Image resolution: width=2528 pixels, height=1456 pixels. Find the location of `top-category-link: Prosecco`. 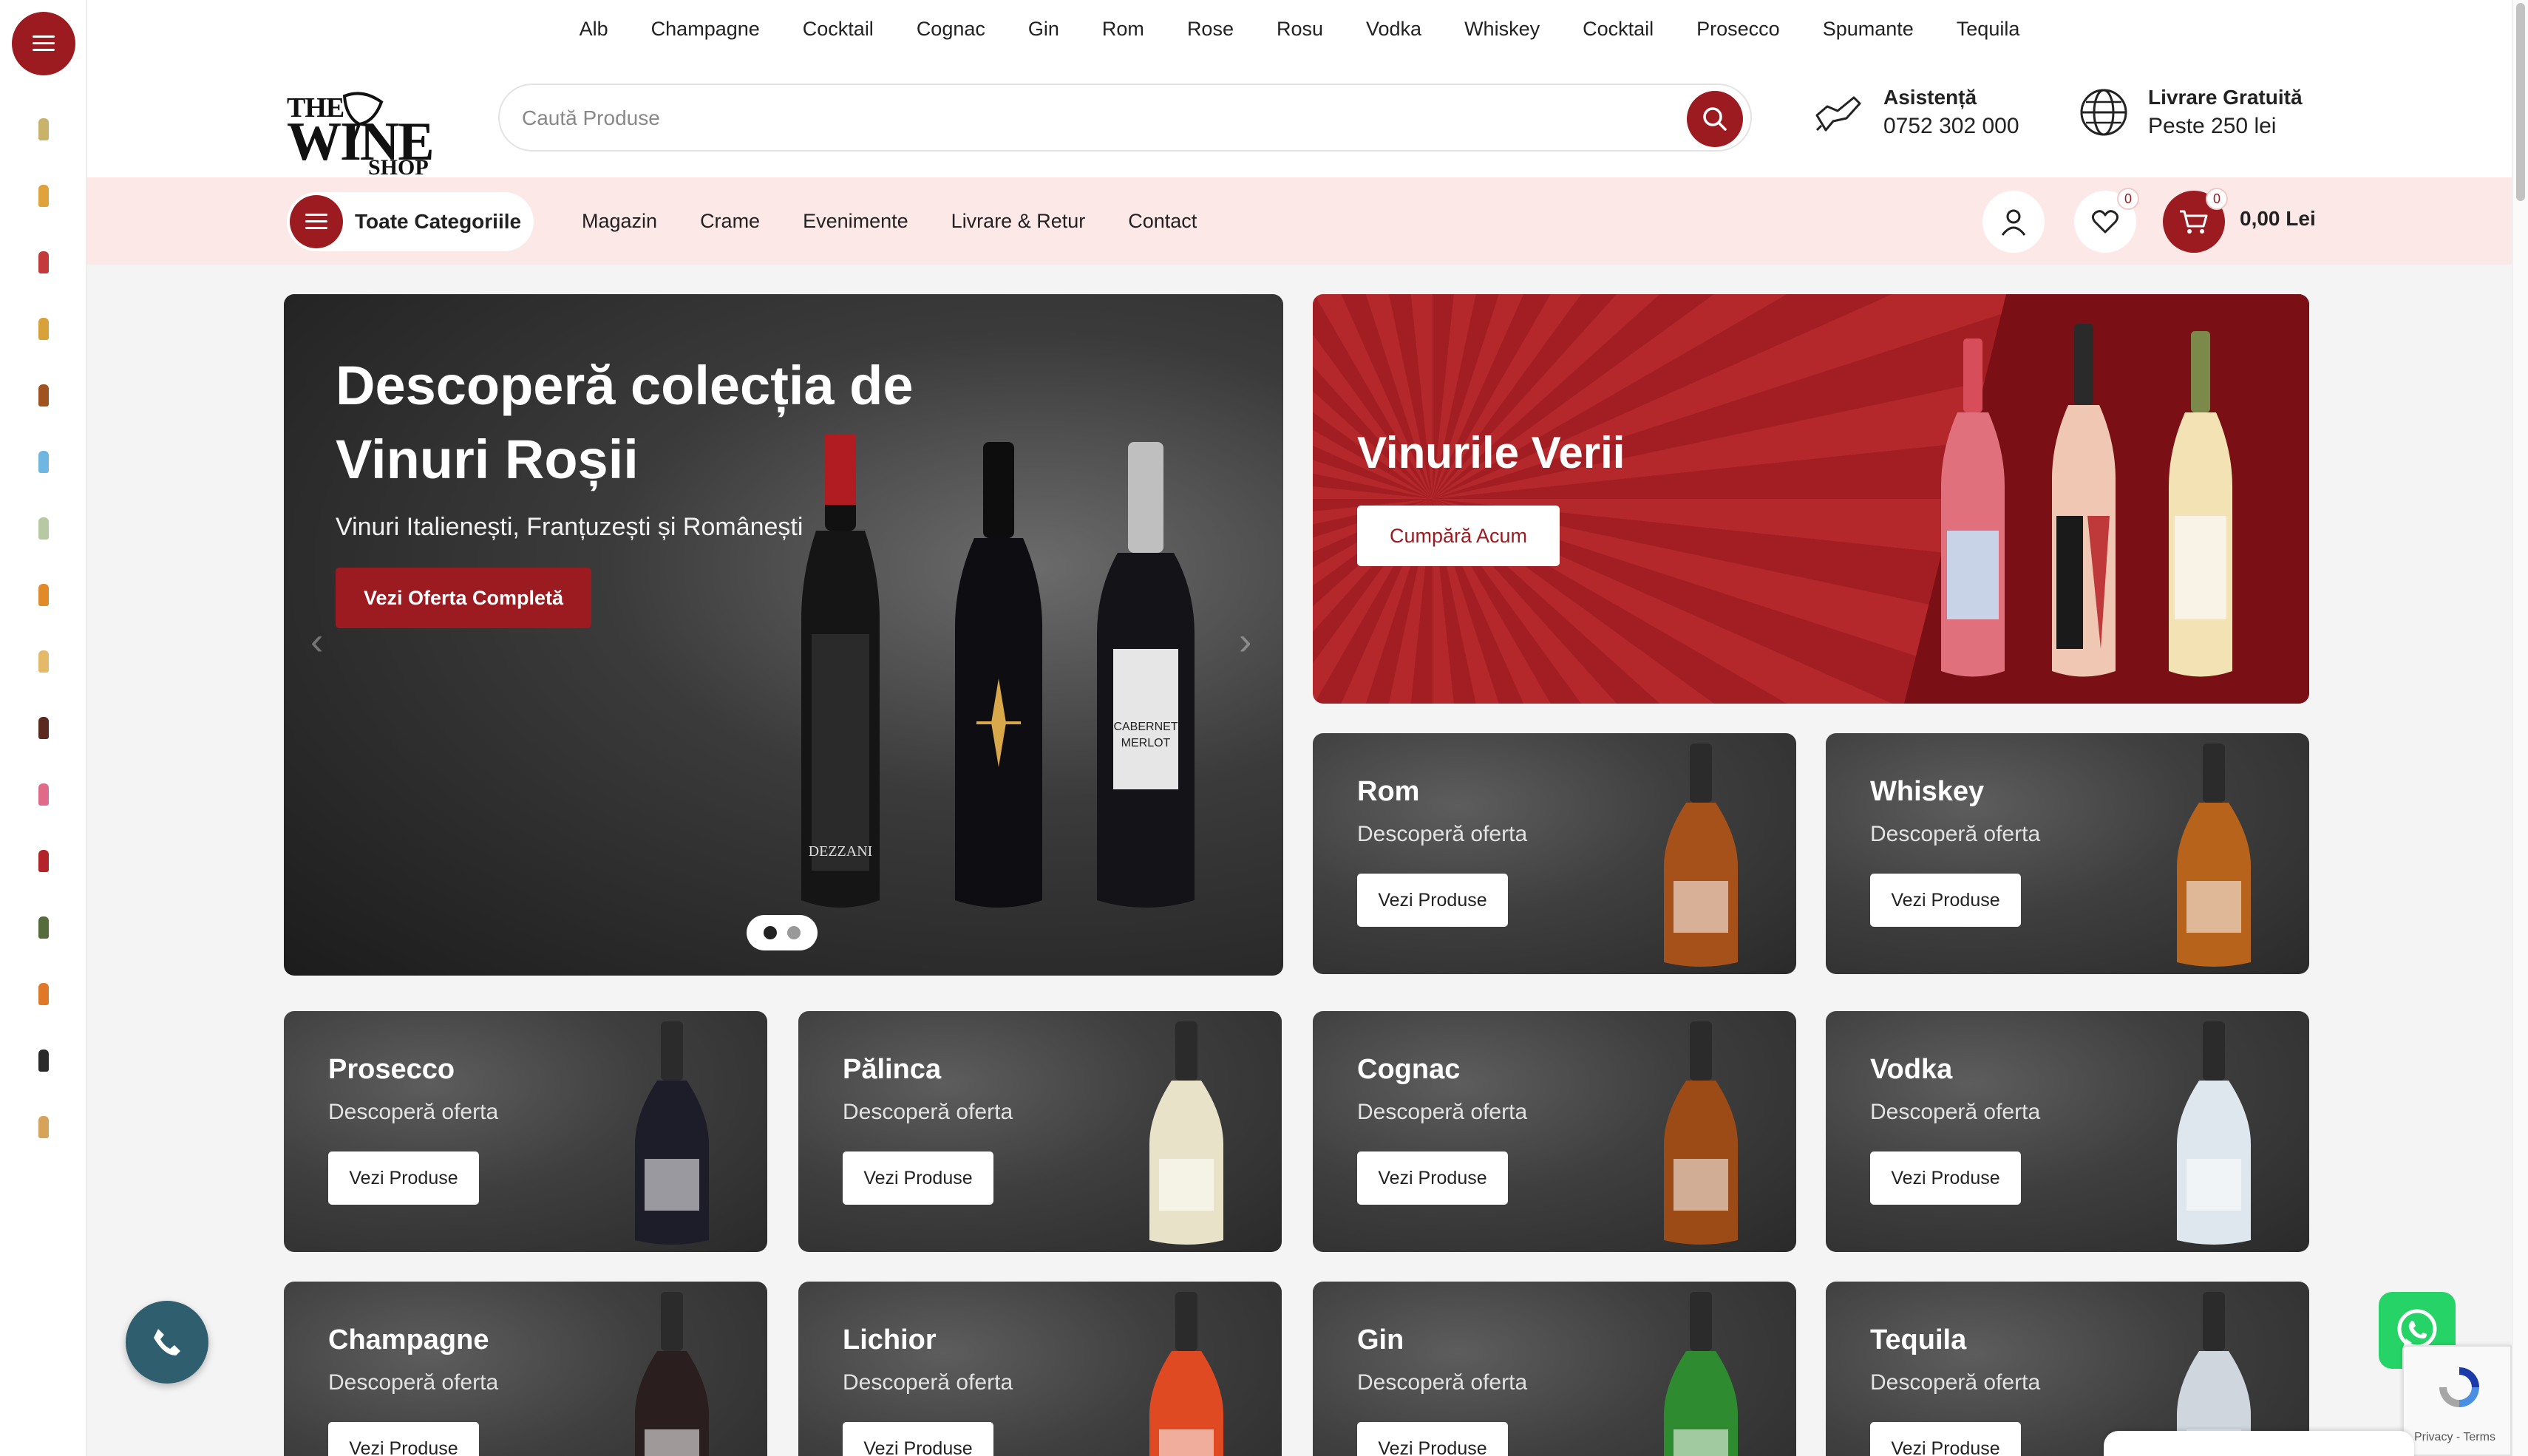

top-category-link: Prosecco is located at coordinates (1738, 29).